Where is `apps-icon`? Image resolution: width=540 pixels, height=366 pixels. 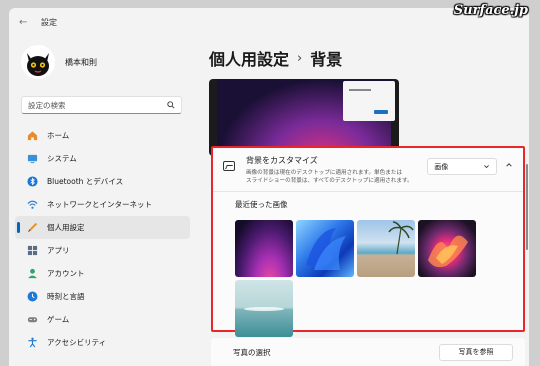 apps-icon is located at coordinates (32, 250).